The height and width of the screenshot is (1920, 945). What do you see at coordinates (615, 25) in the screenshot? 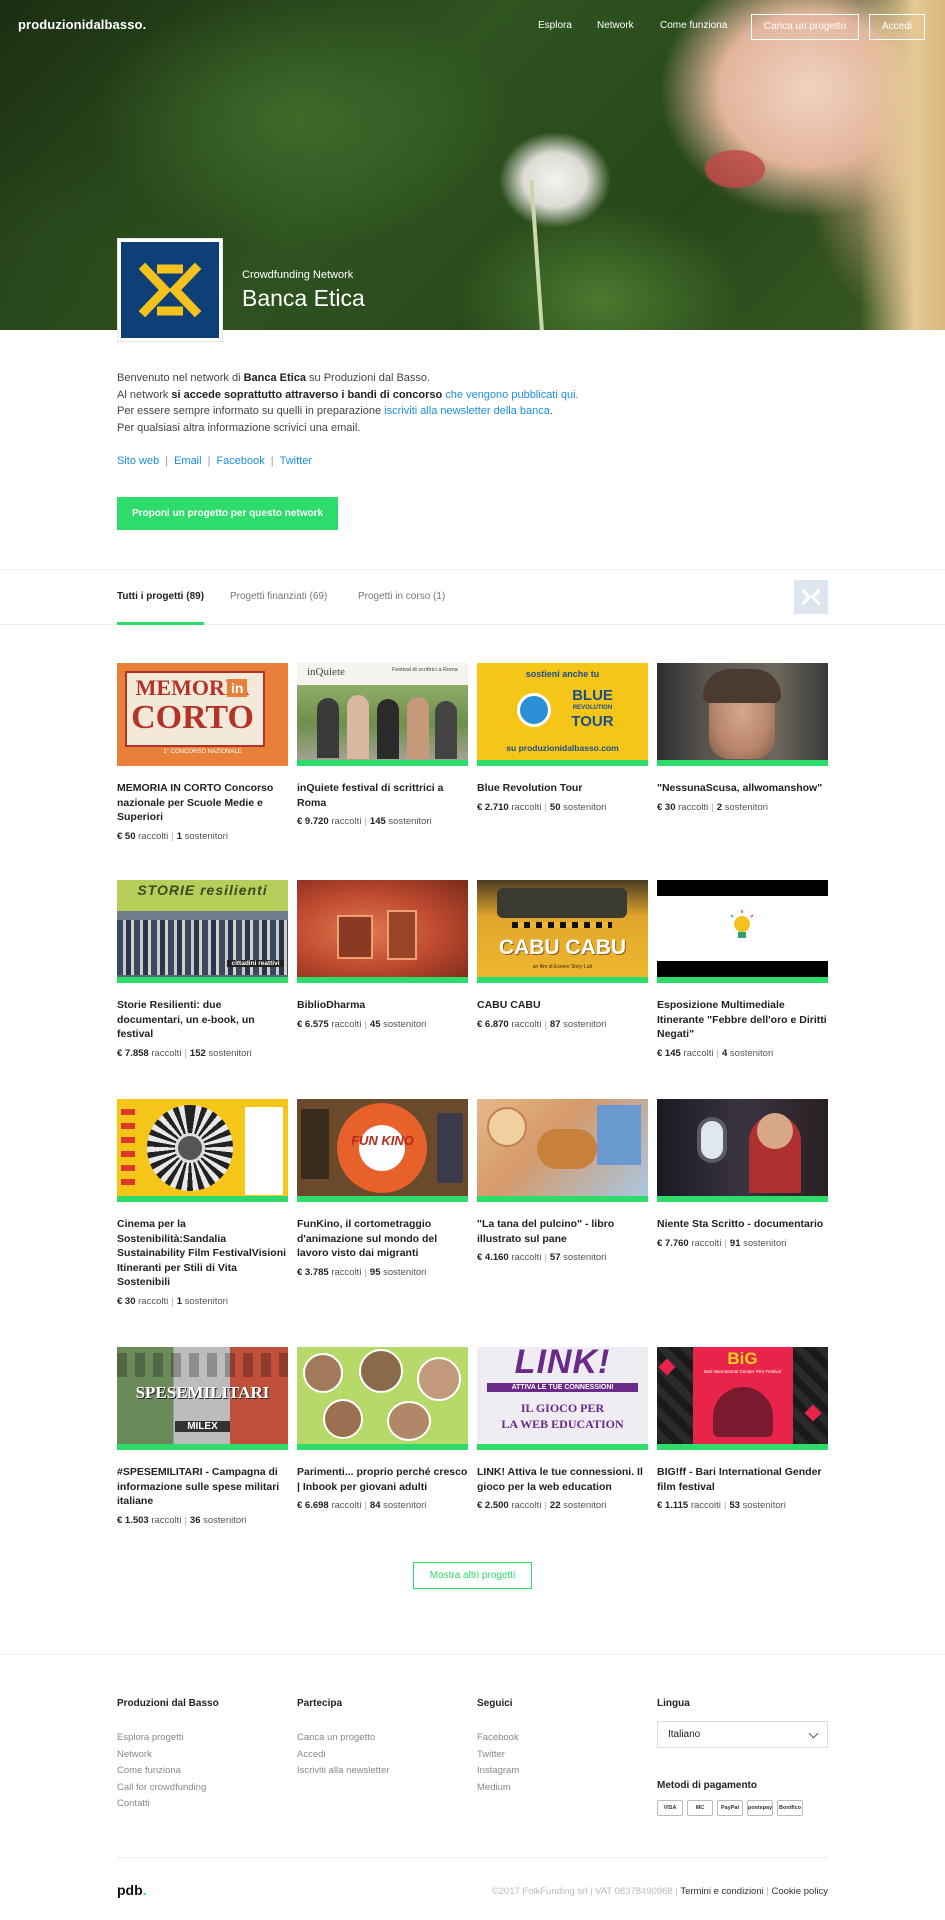
I see `nav-network: Network` at bounding box center [615, 25].